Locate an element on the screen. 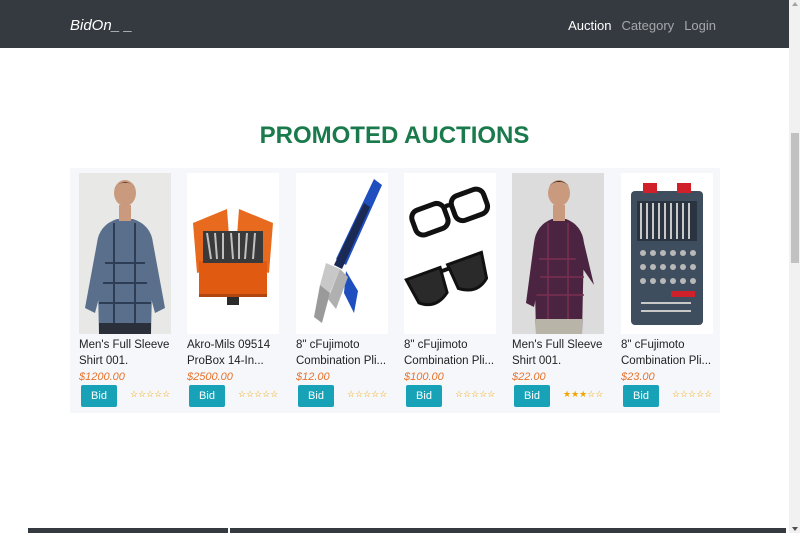 The height and width of the screenshot is (533, 800). scrollbar-thumb is located at coordinates (795, 198).